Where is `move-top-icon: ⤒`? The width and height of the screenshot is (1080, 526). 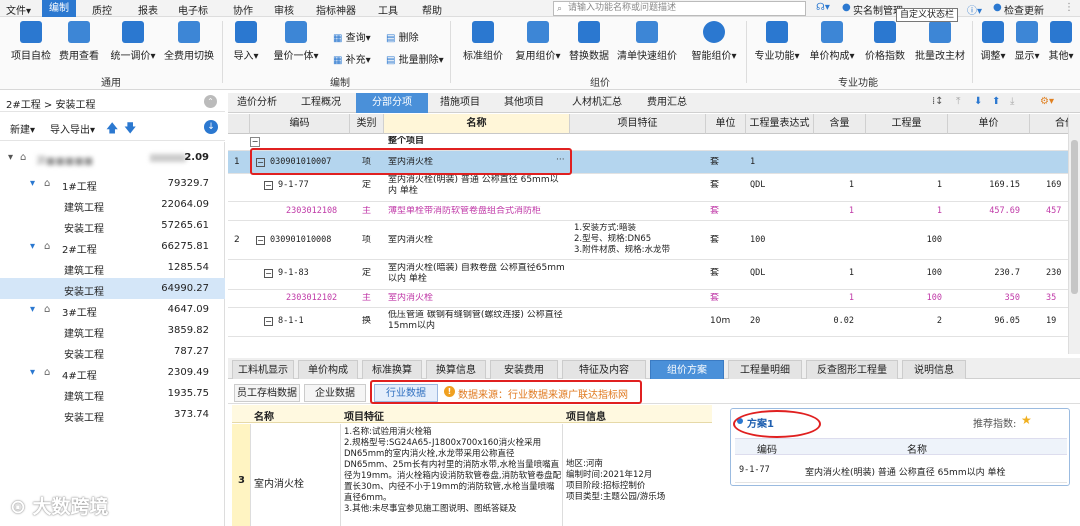 move-top-icon: ⤒ is located at coordinates (958, 101).